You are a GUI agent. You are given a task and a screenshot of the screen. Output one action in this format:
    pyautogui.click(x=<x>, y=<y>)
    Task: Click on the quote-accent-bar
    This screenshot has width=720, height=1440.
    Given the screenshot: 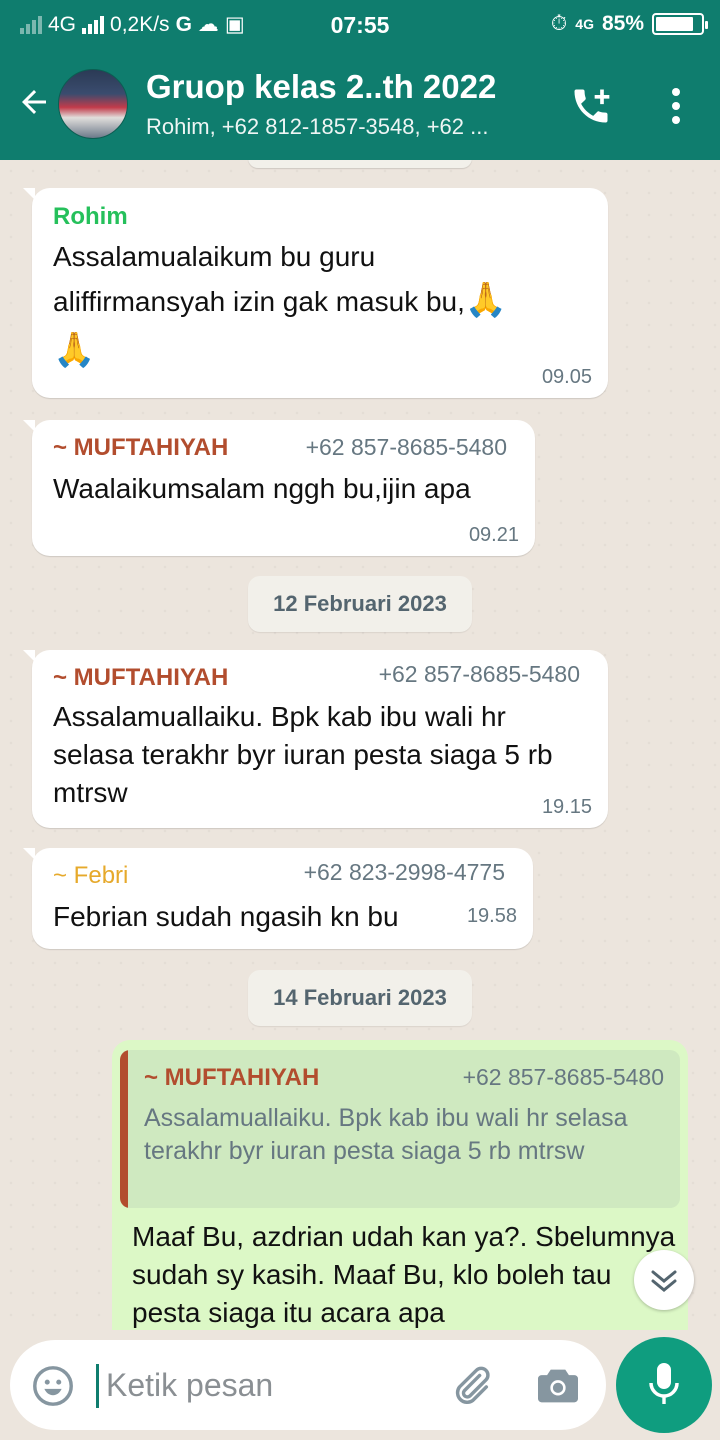 What is the action you would take?
    pyautogui.click(x=124, y=1129)
    